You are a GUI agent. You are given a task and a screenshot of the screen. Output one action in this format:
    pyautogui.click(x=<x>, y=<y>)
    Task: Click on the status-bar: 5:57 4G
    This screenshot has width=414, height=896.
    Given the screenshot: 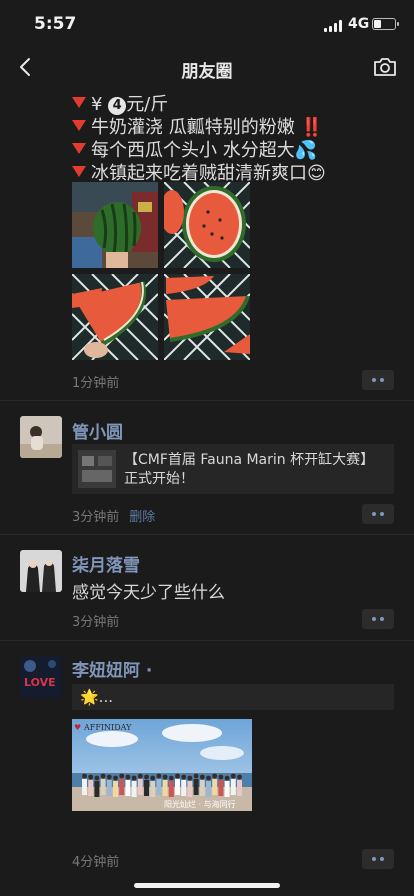 What is the action you would take?
    pyautogui.click(x=207, y=23)
    